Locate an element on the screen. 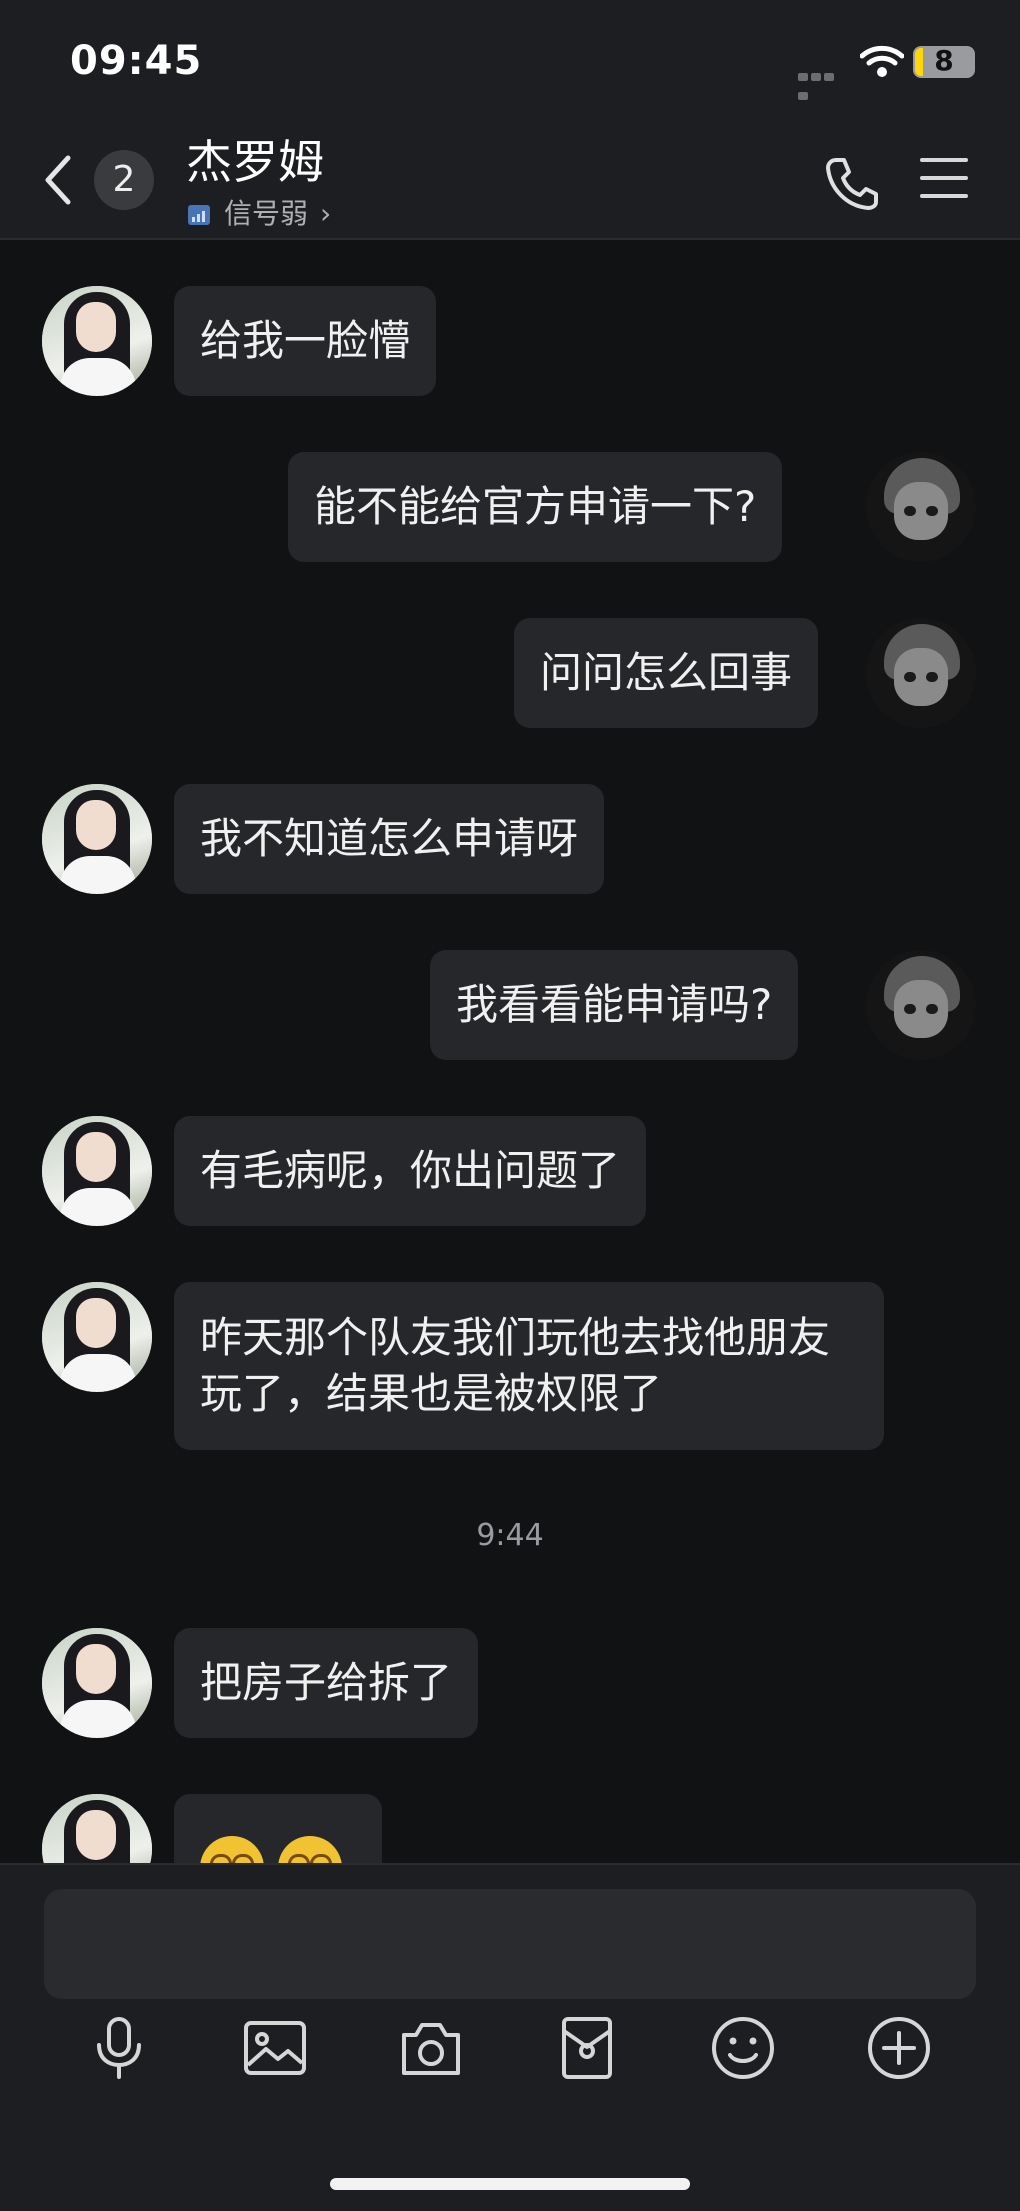  message-bubble: 有毛病呢，你出问题了 is located at coordinates (410, 1171).